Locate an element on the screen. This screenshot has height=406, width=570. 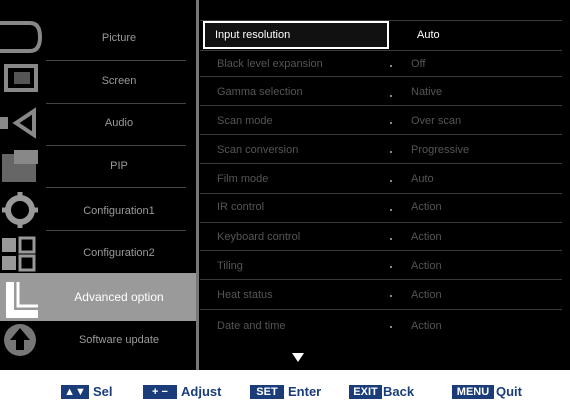
menu-value-black-level-expansion: Off is located at coordinates (418, 64).